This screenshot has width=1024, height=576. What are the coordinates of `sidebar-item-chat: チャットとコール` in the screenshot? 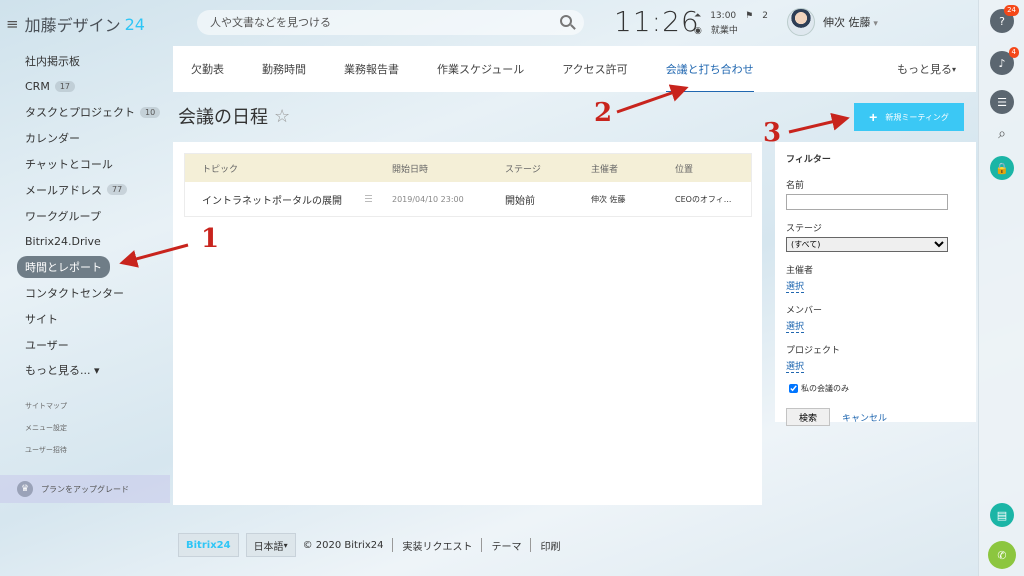 It's located at (85, 164).